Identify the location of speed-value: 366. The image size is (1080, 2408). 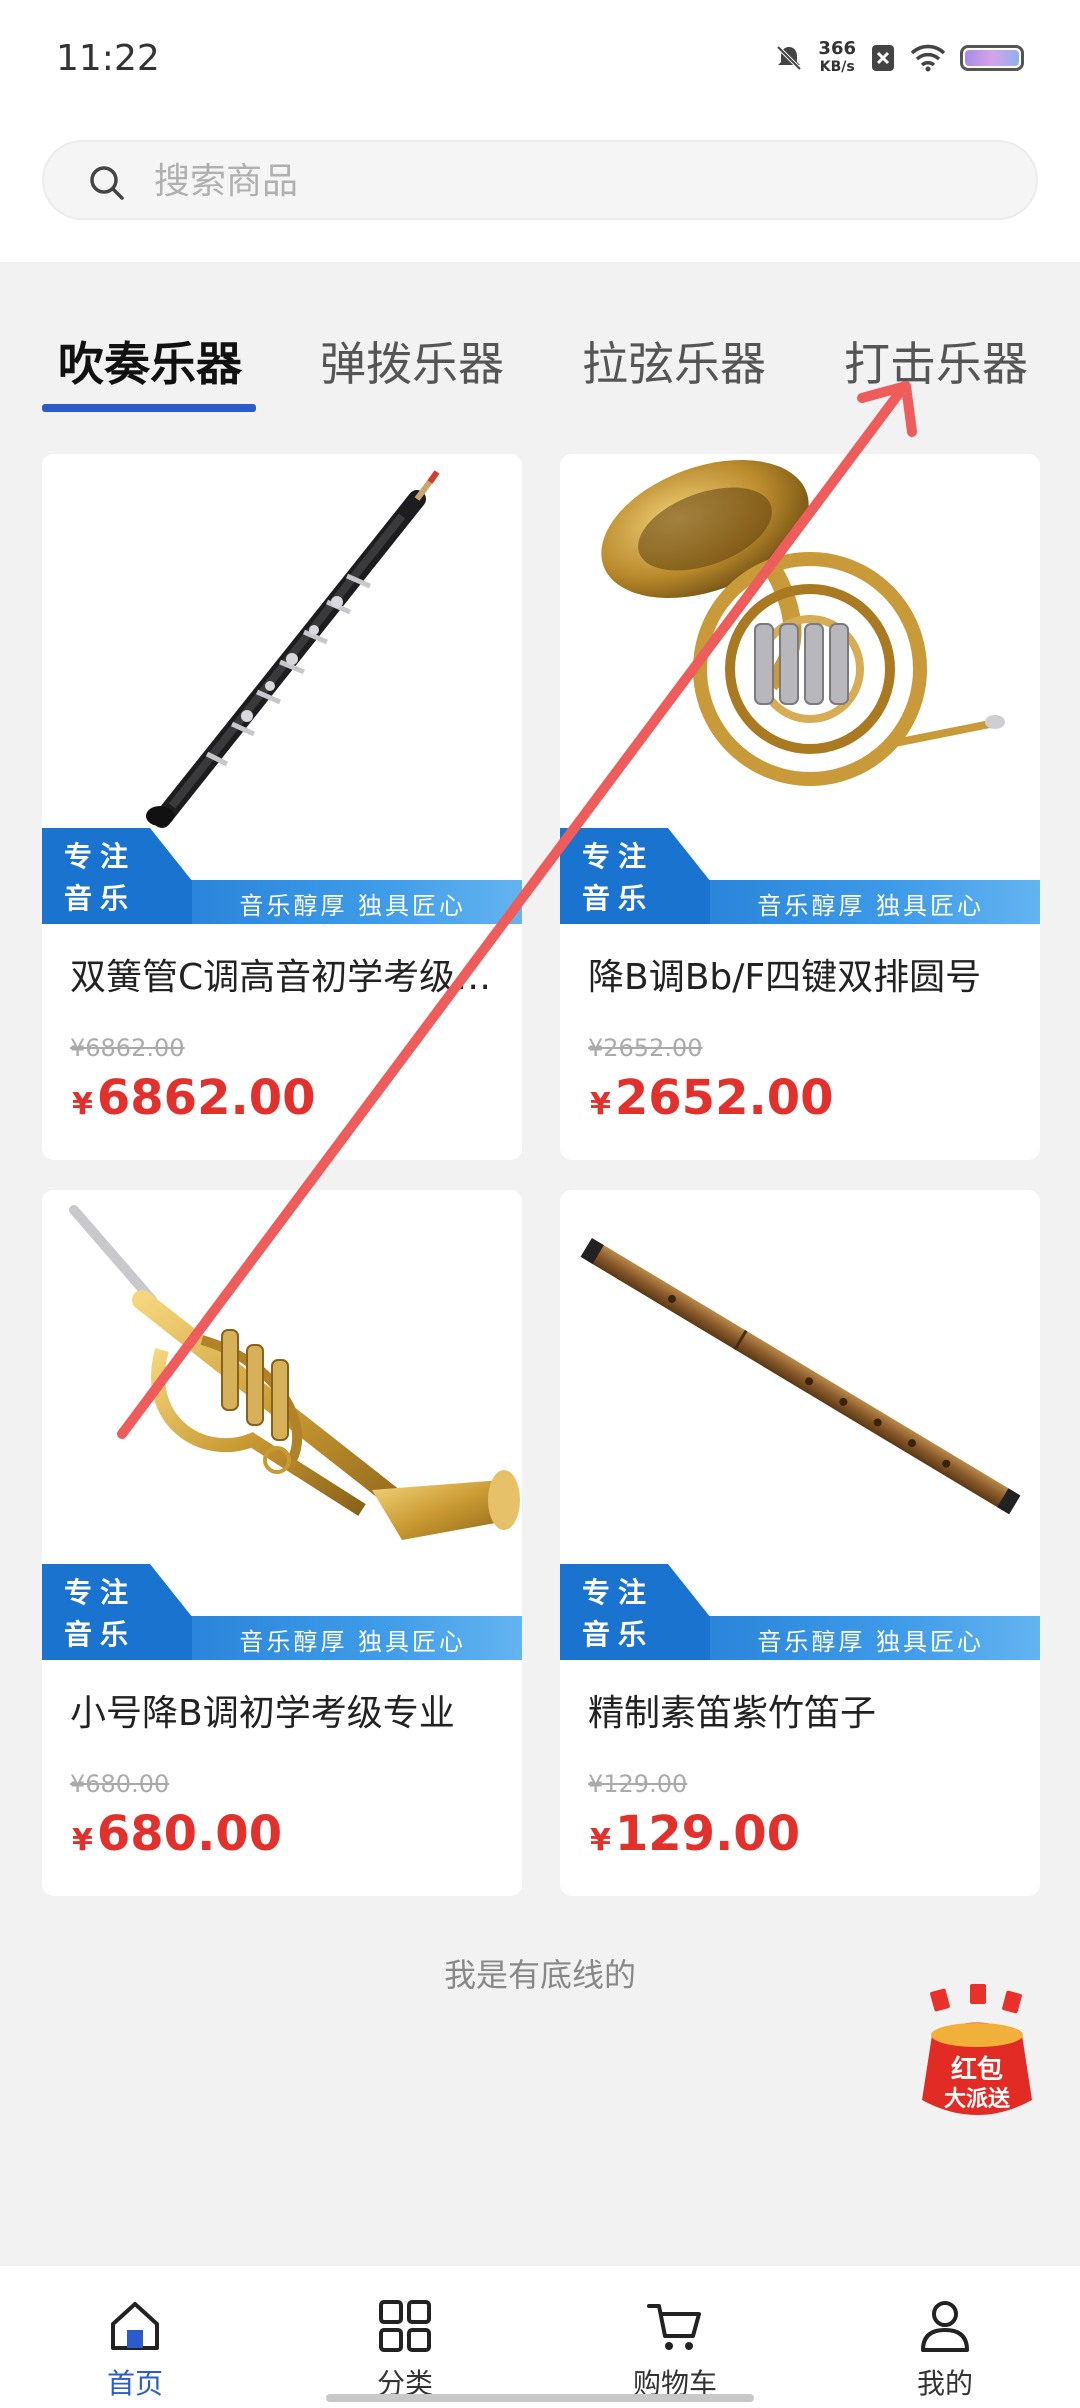
(837, 48).